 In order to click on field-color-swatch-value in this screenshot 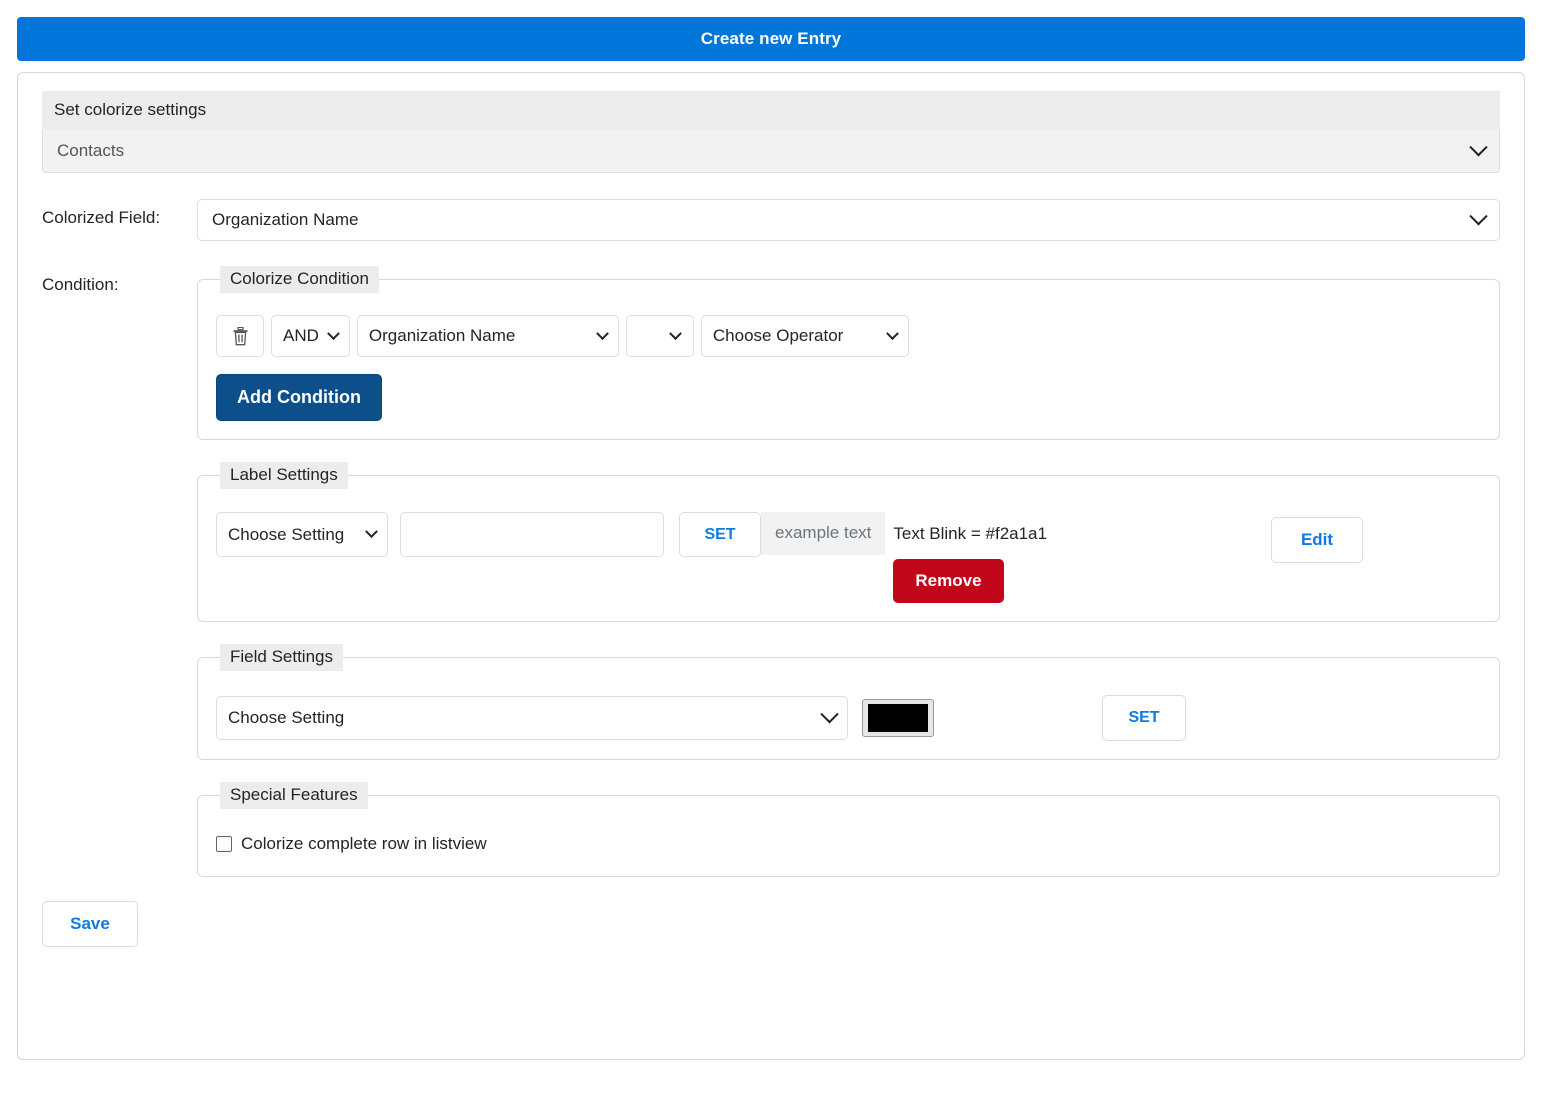, I will do `click(898, 718)`.